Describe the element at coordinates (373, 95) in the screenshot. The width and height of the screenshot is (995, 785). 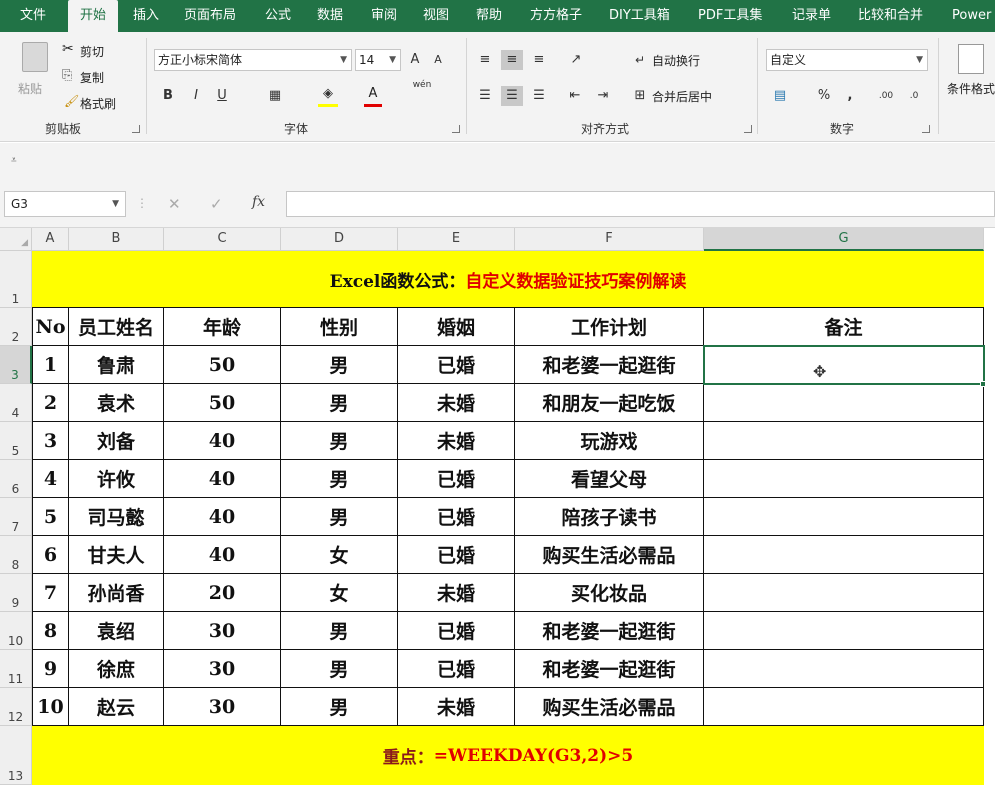
I see `font-color-icon: A` at that location.